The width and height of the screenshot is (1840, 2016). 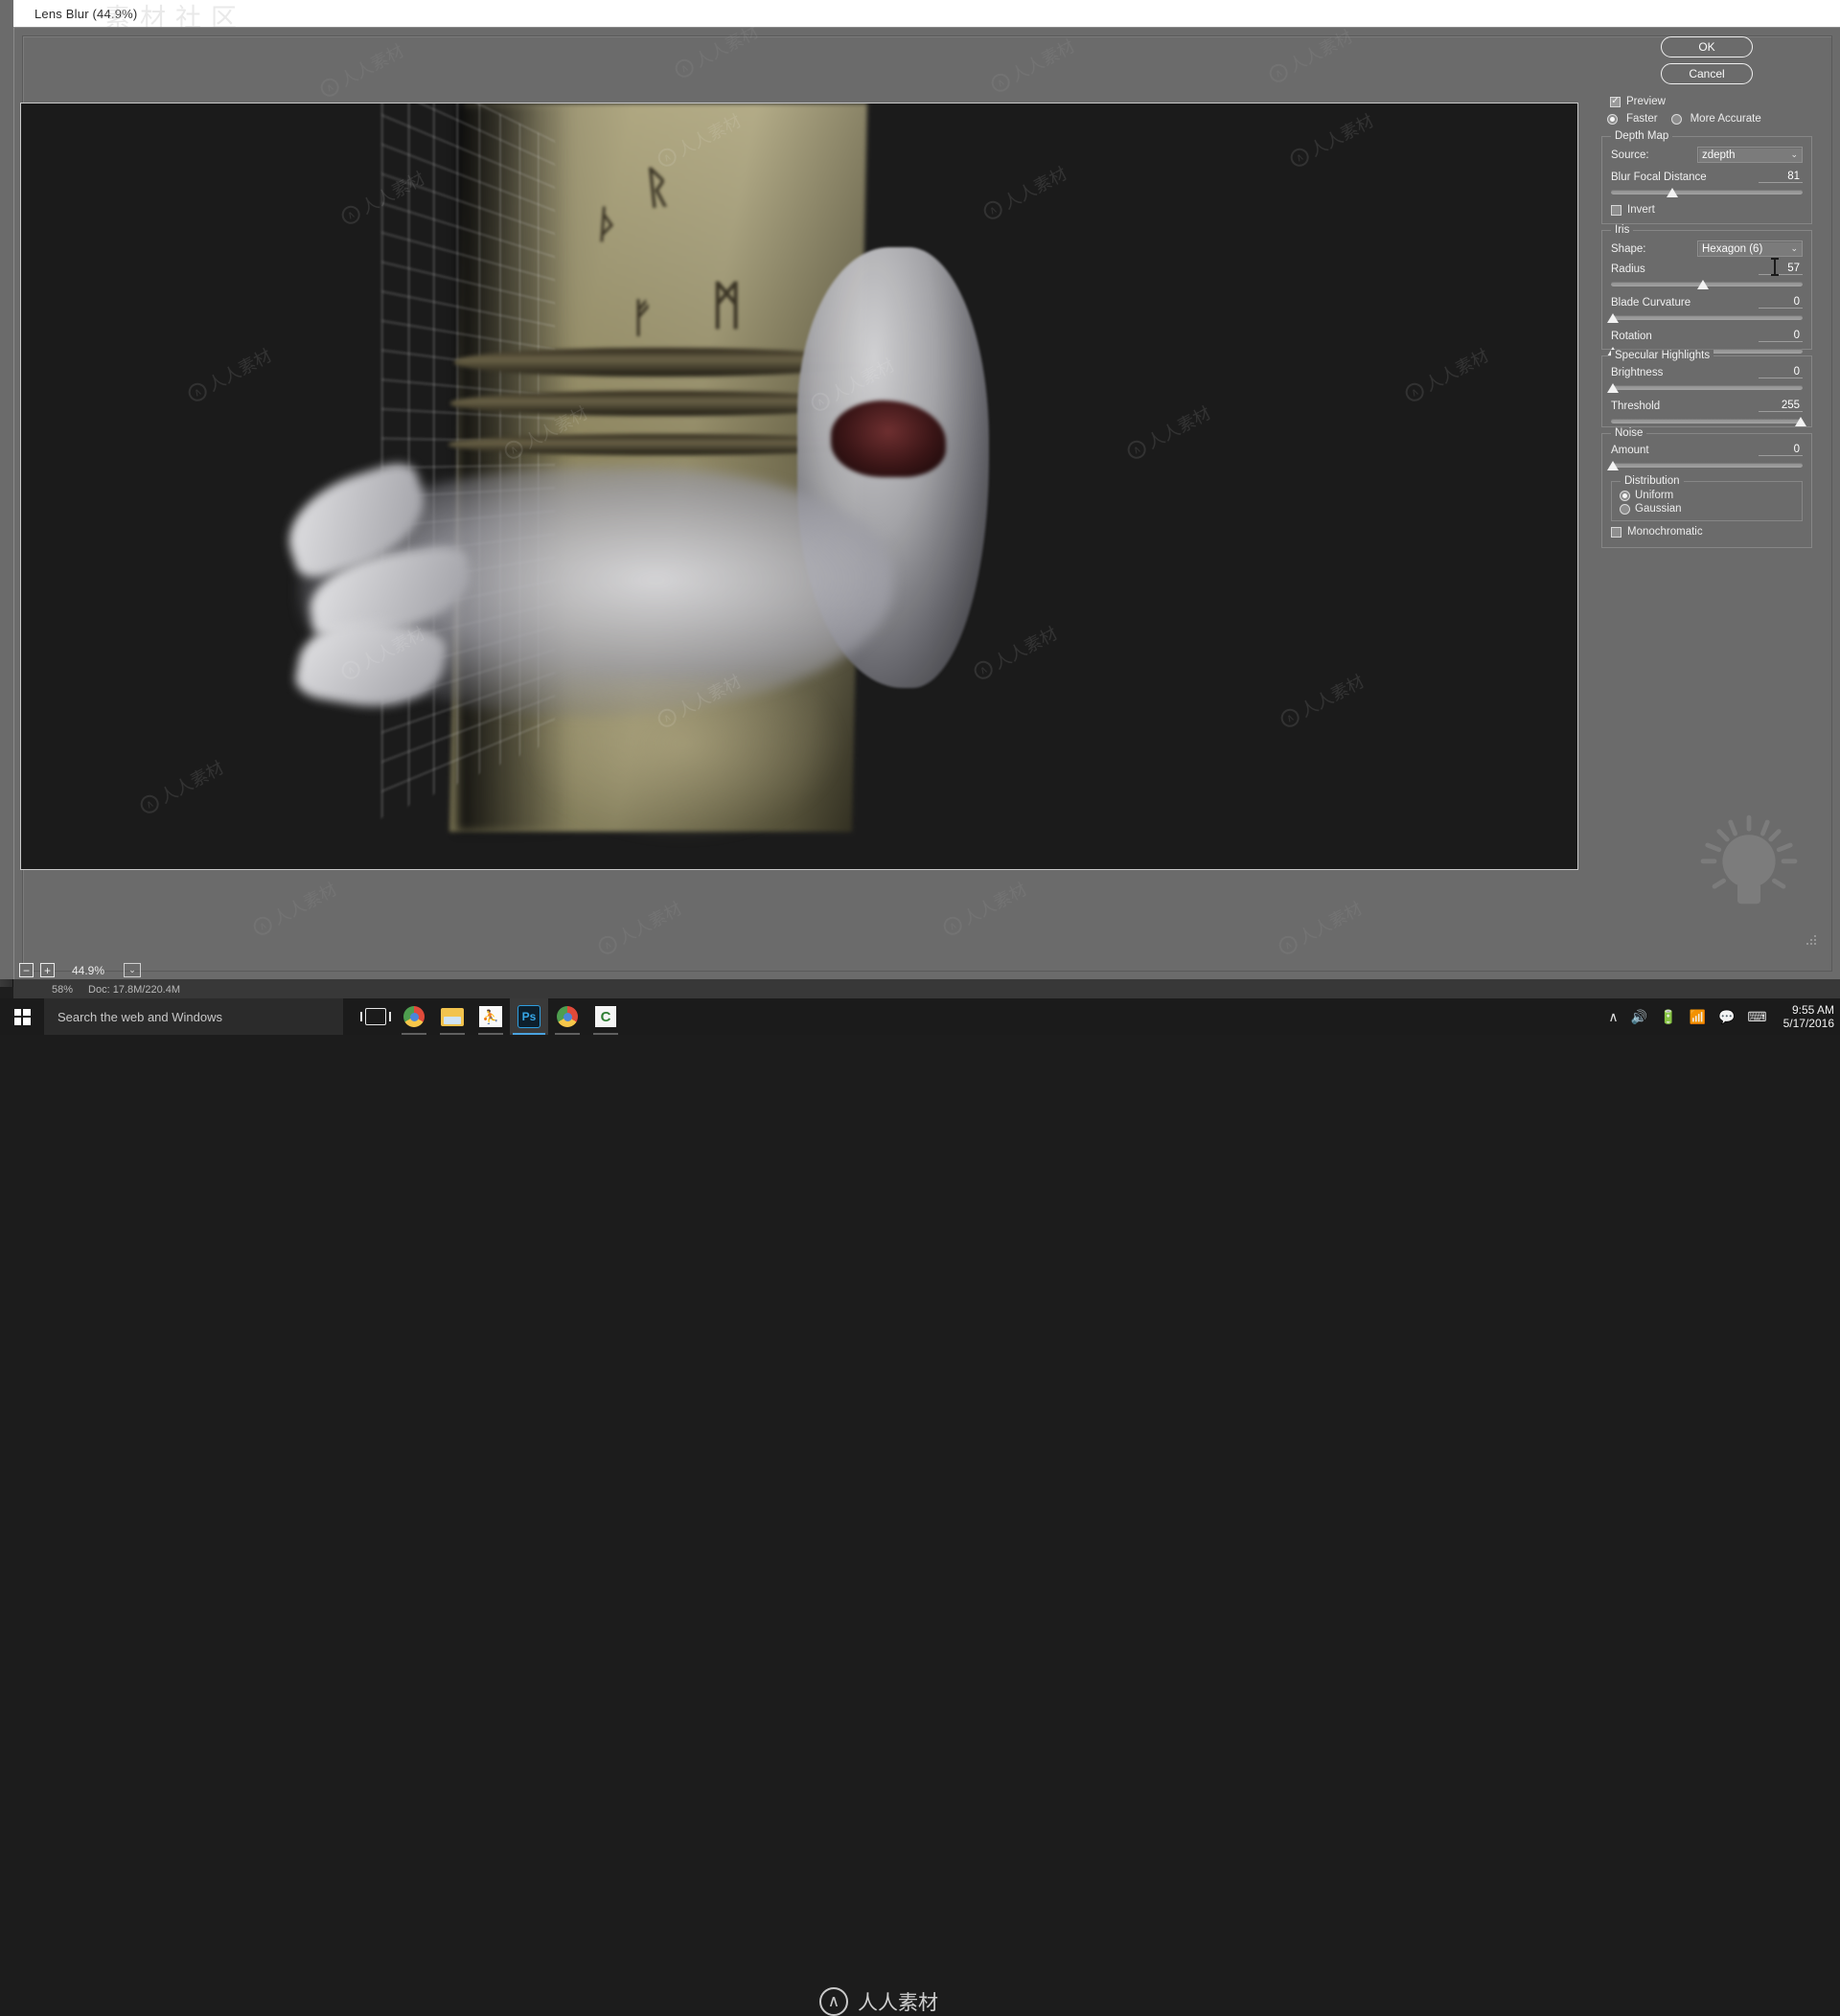 I want to click on zoom-out-button: −, so click(x=26, y=970).